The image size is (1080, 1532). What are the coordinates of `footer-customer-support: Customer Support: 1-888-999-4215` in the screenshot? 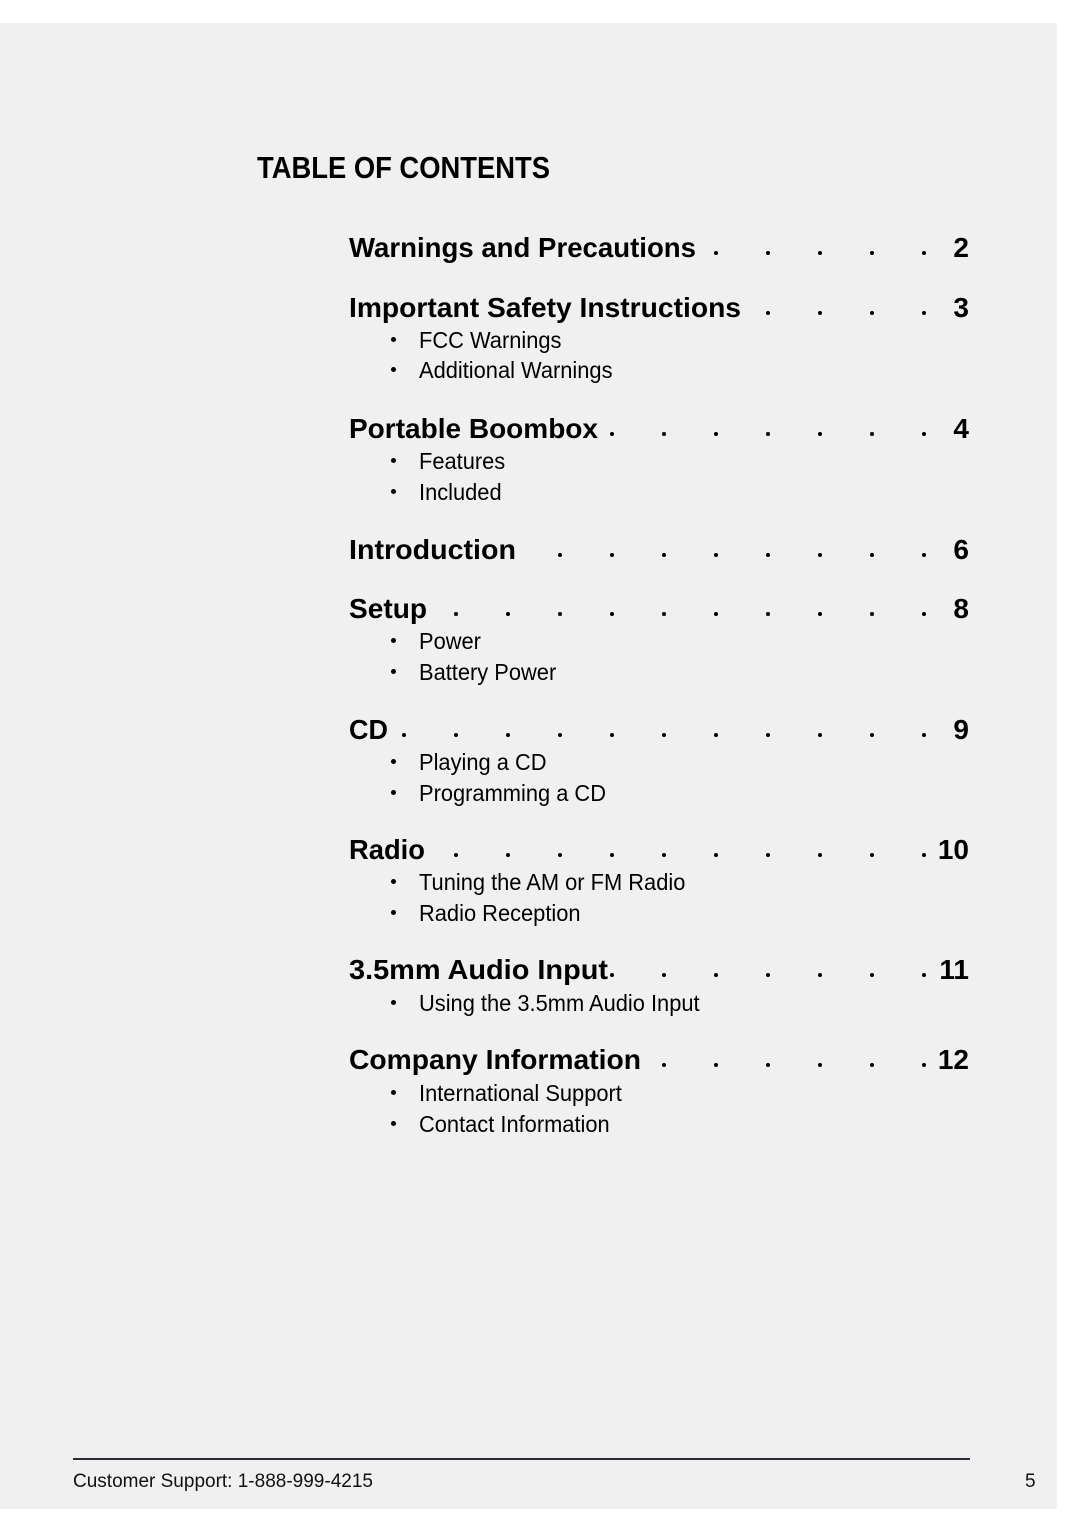 It's located at (223, 1481).